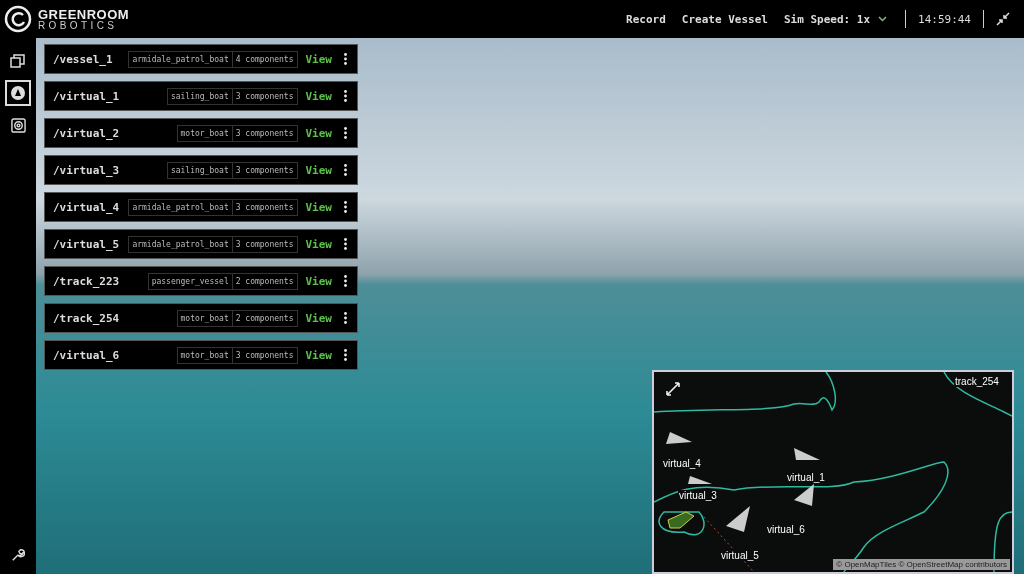  I want to click on sim-speed-dropdown: Sim Speed: 1x, so click(835, 19).